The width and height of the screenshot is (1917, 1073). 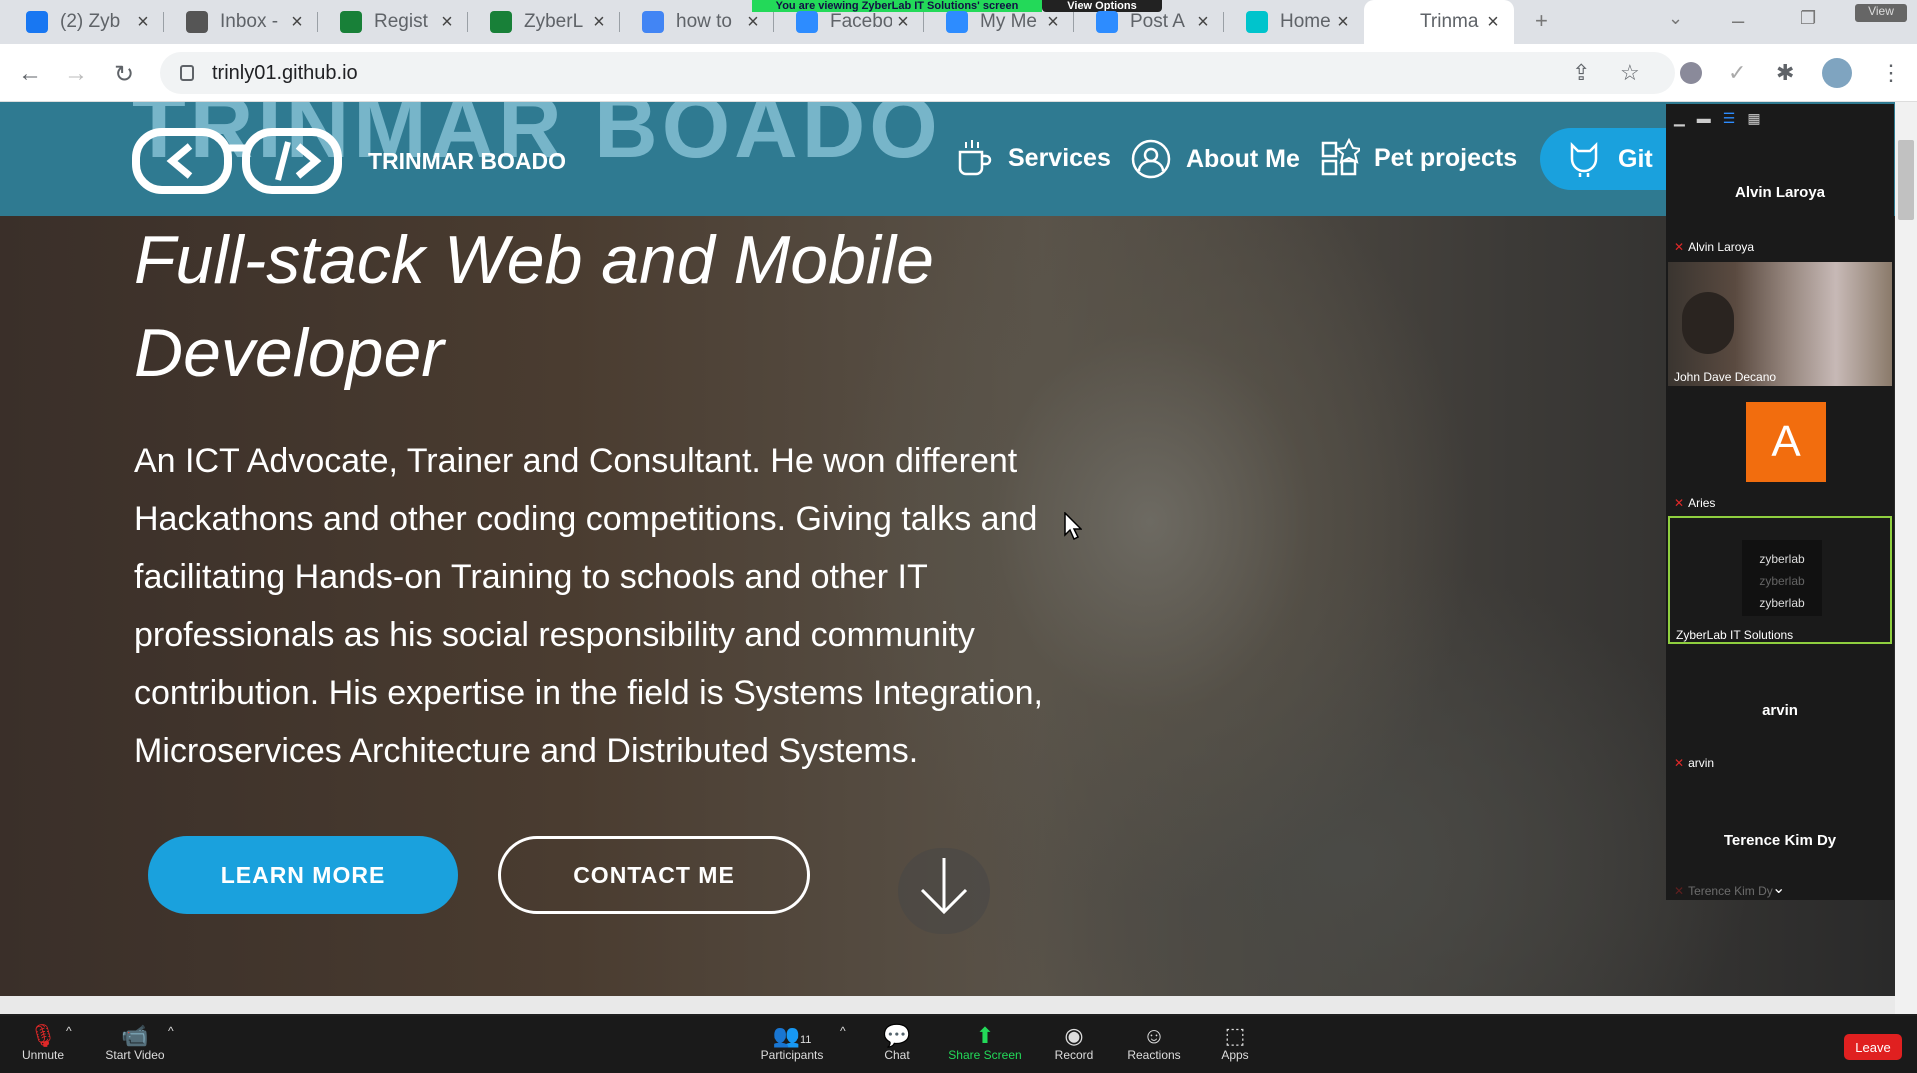 What do you see at coordinates (1780, 712) in the screenshot?
I see `participant-tile: arvin ✕ arvin` at bounding box center [1780, 712].